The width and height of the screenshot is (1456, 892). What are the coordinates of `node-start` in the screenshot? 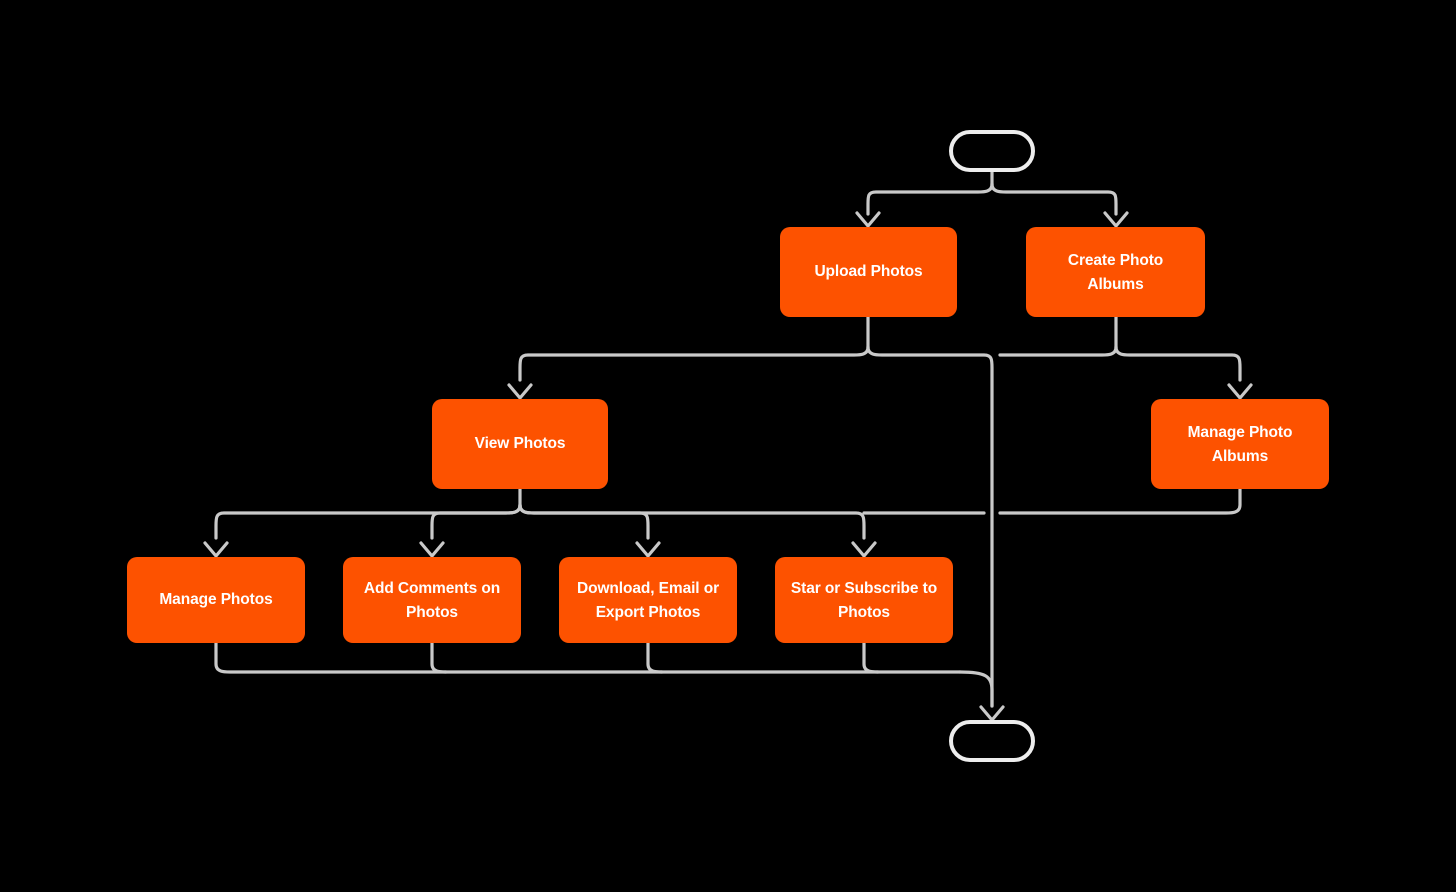 It's located at (992, 151).